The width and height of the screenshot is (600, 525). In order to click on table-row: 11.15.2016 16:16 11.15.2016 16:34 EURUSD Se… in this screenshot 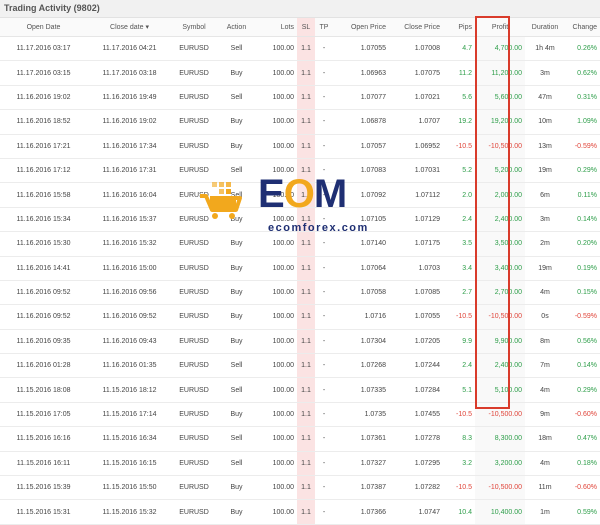, I will do `click(300, 439)`.